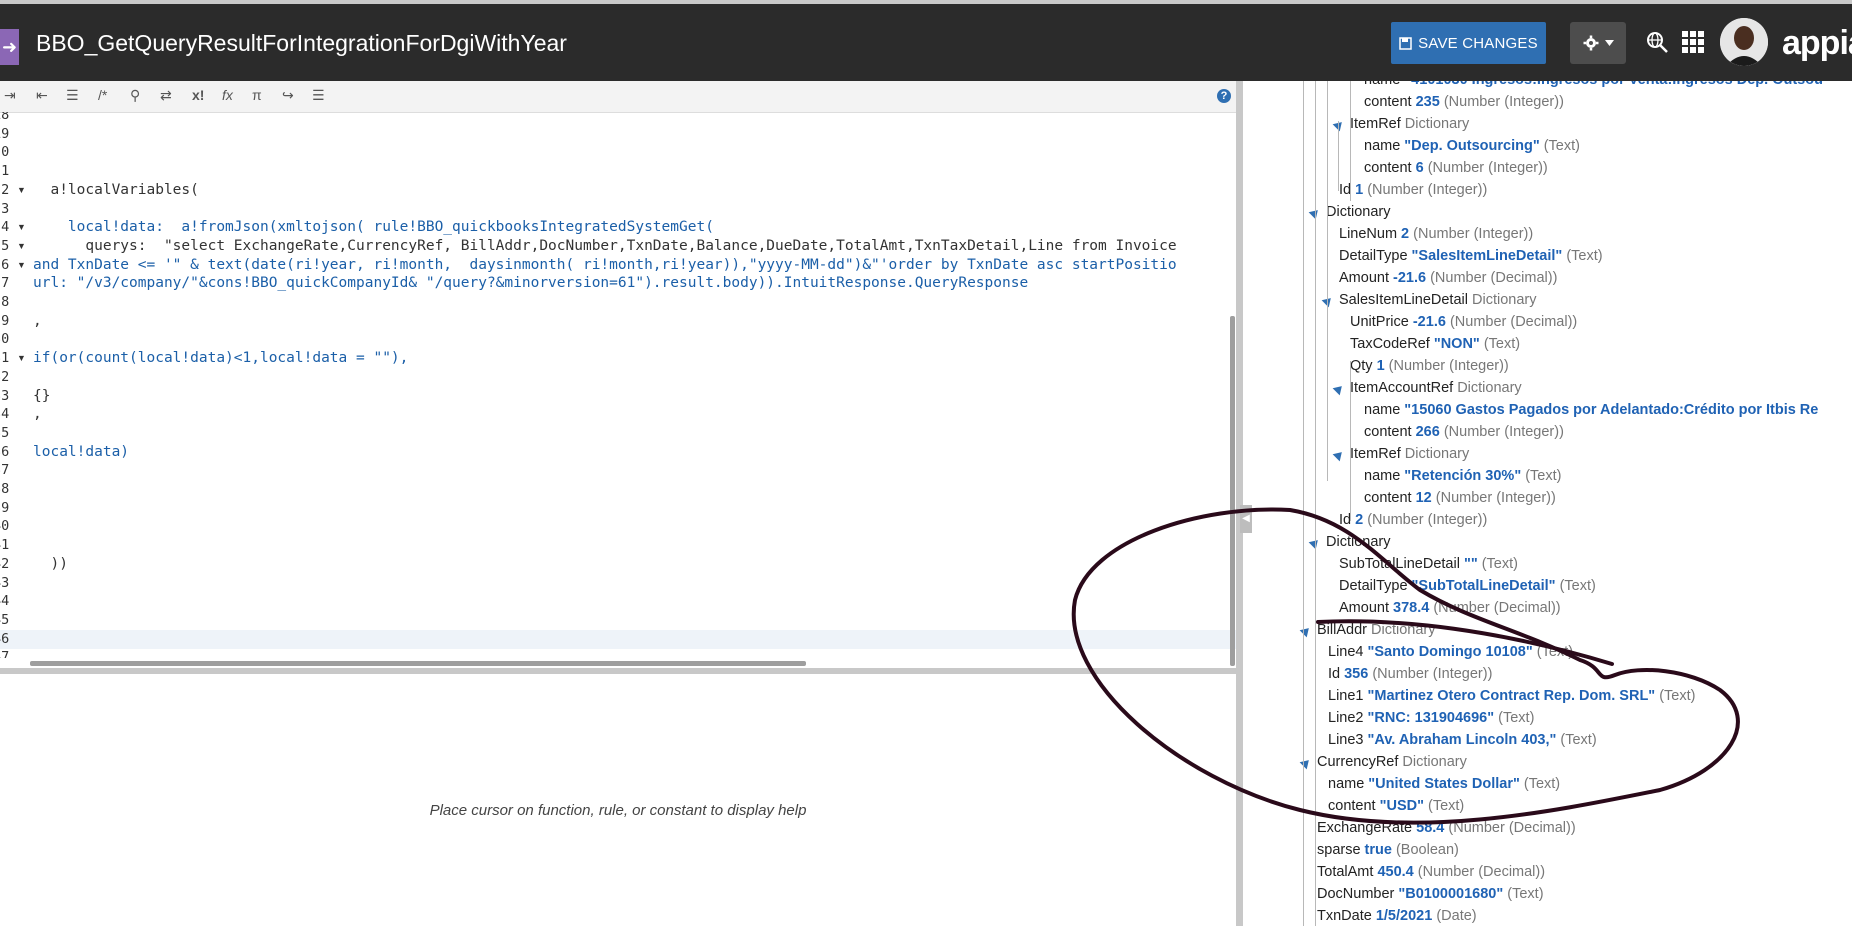 This screenshot has width=1852, height=926. I want to click on tree-node-key: sparse, so click(1339, 850).